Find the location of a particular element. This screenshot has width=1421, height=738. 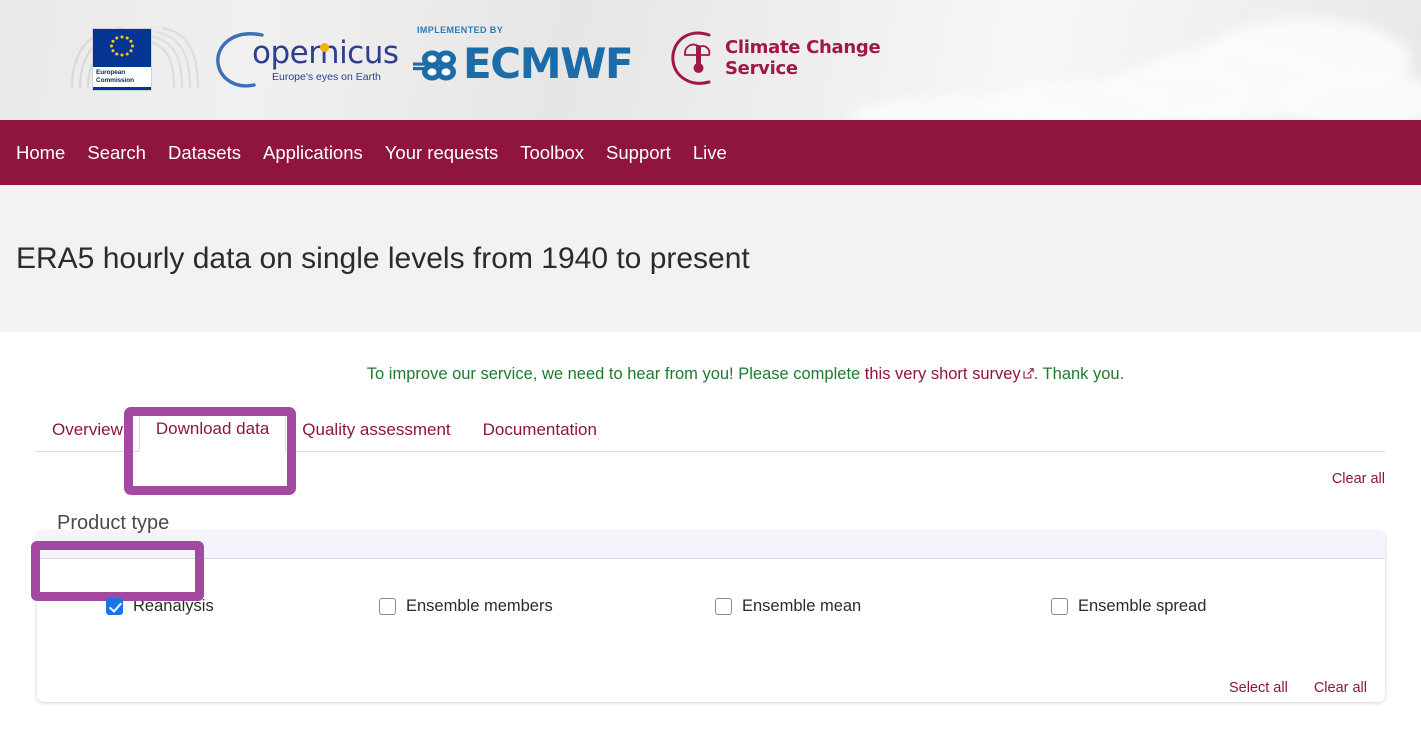

option-ensemble-spread: Ensemble spread is located at coordinates (1201, 606).